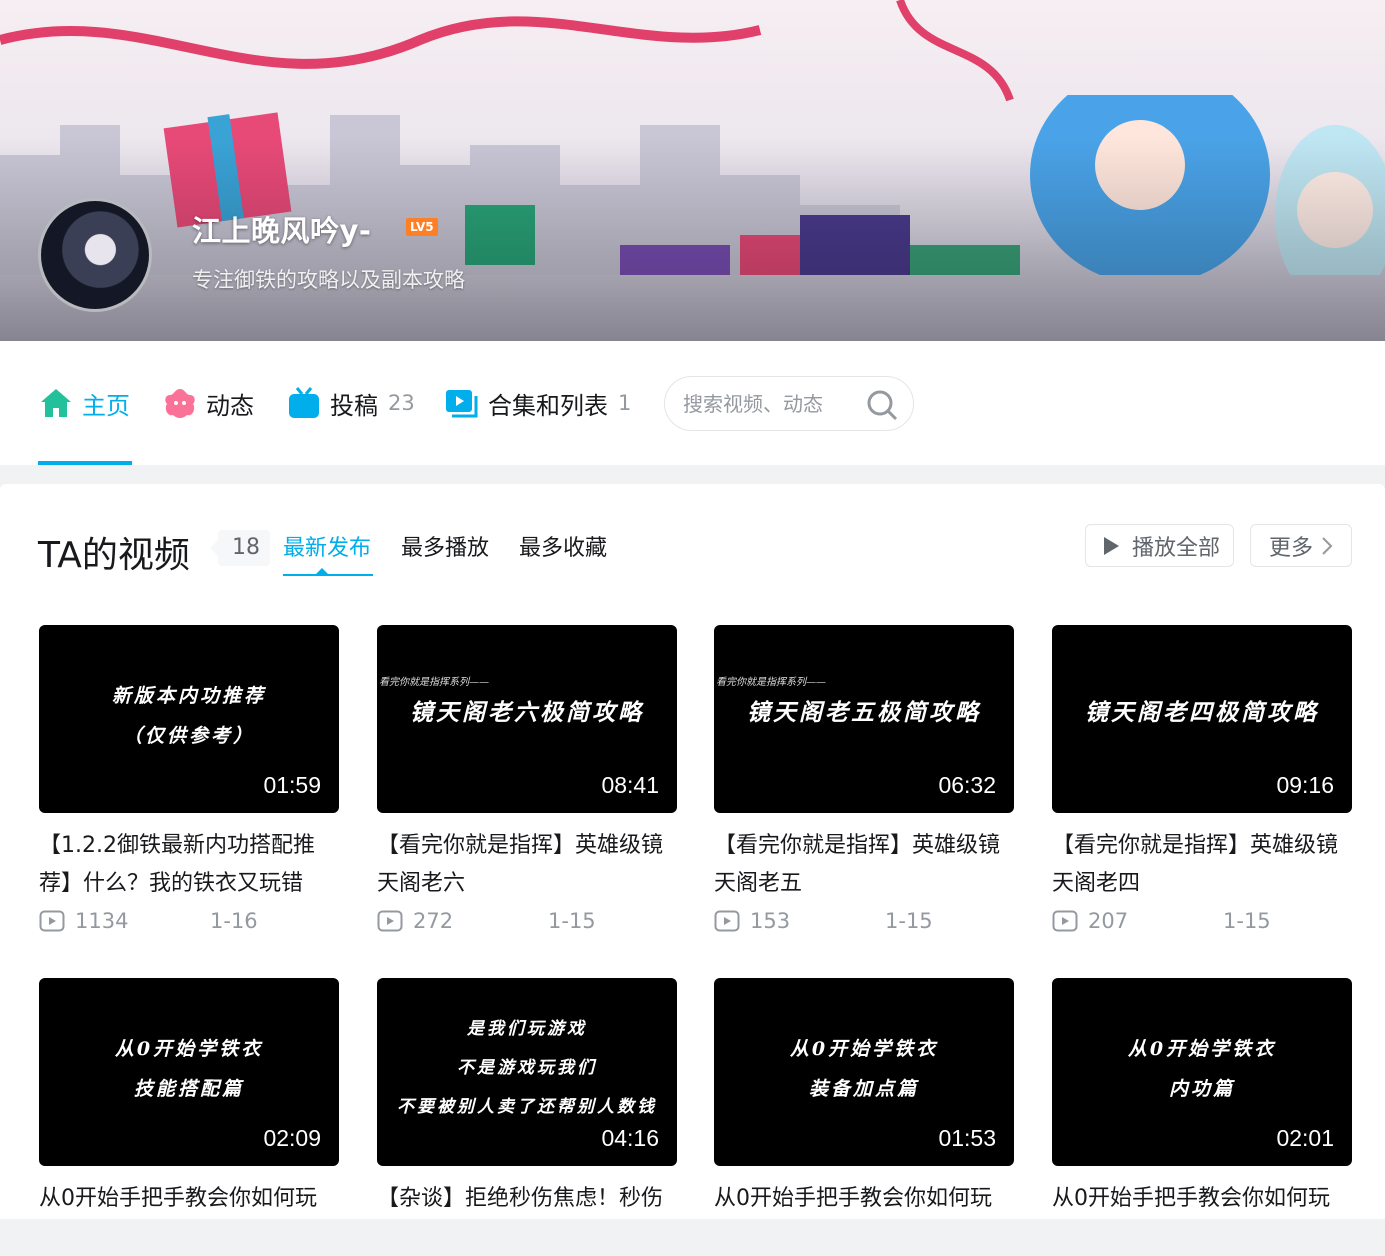 This screenshot has height=1256, width=1385. I want to click on thumb-caption-line: 新版本内功推荐, so click(188, 696).